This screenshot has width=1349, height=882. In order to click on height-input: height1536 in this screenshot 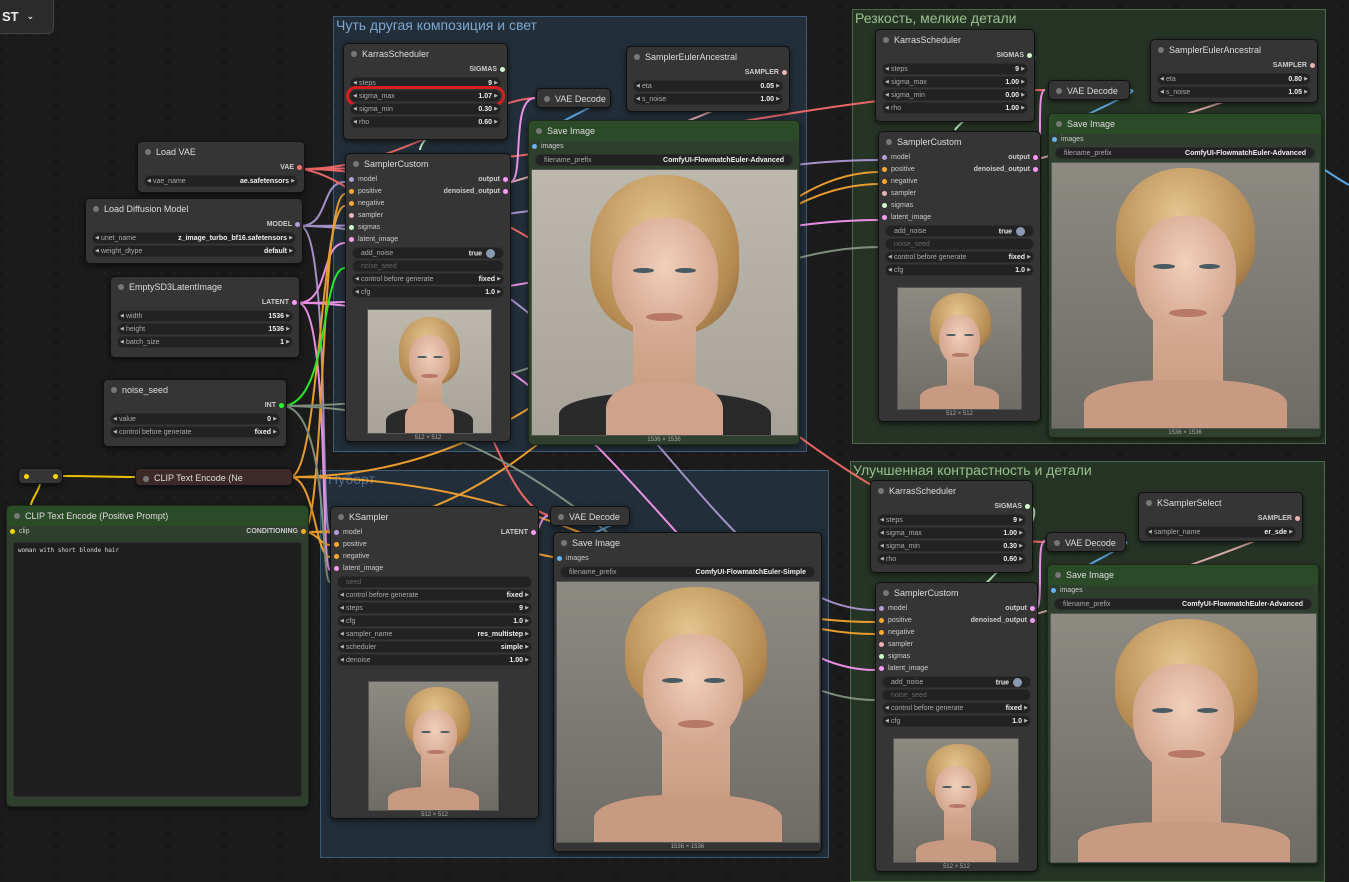, I will do `click(205, 329)`.